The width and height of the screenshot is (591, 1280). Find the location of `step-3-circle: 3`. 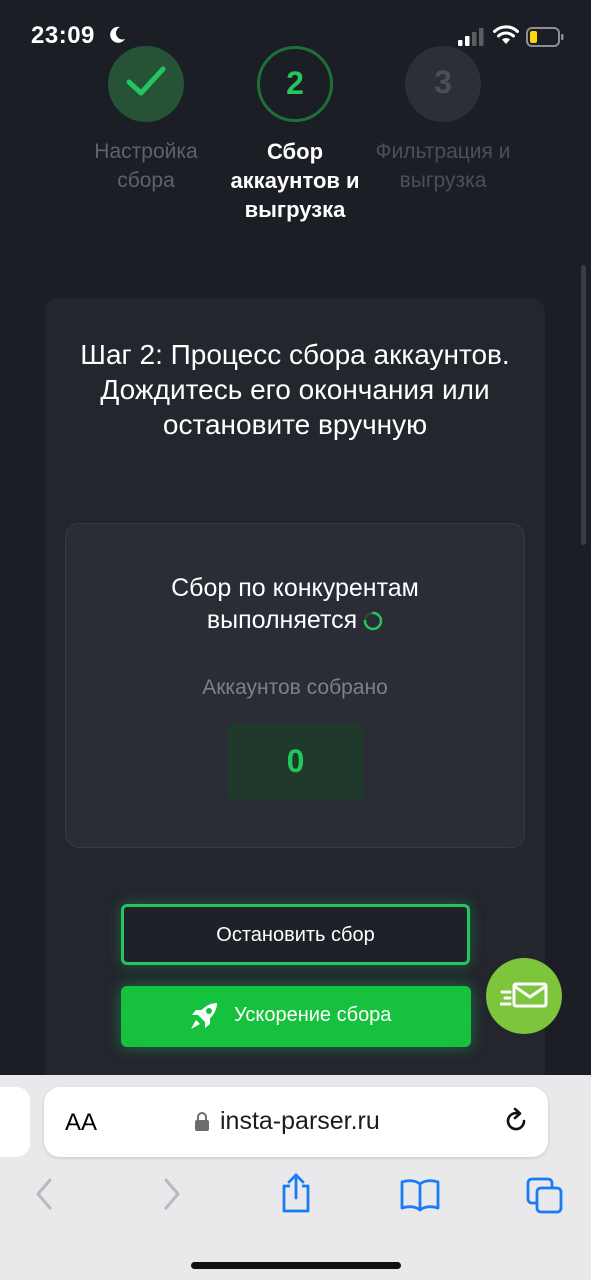

step-3-circle: 3 is located at coordinates (443, 84).